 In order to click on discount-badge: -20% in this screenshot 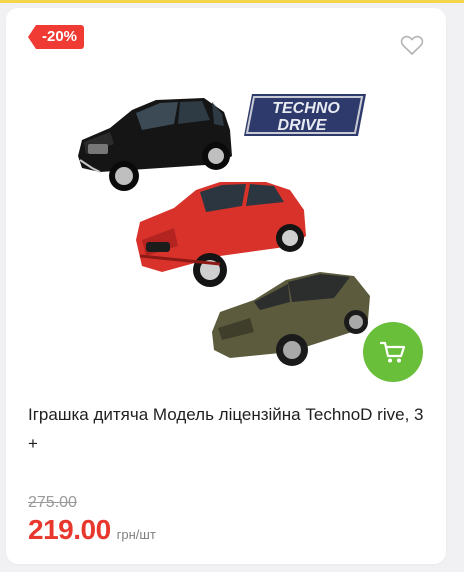, I will do `click(56, 37)`.